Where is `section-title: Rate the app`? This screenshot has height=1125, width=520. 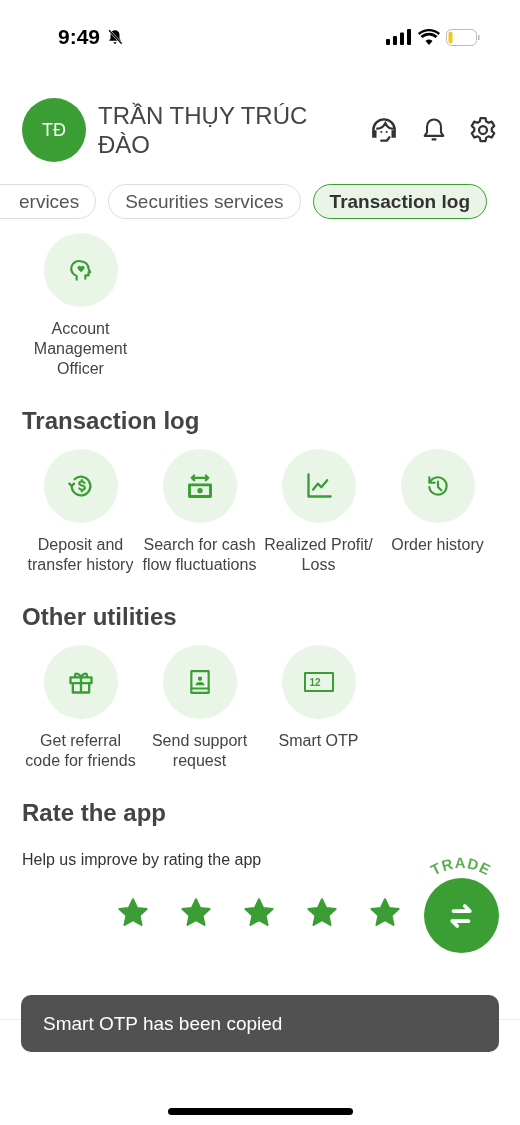 section-title: Rate the app is located at coordinates (95, 813).